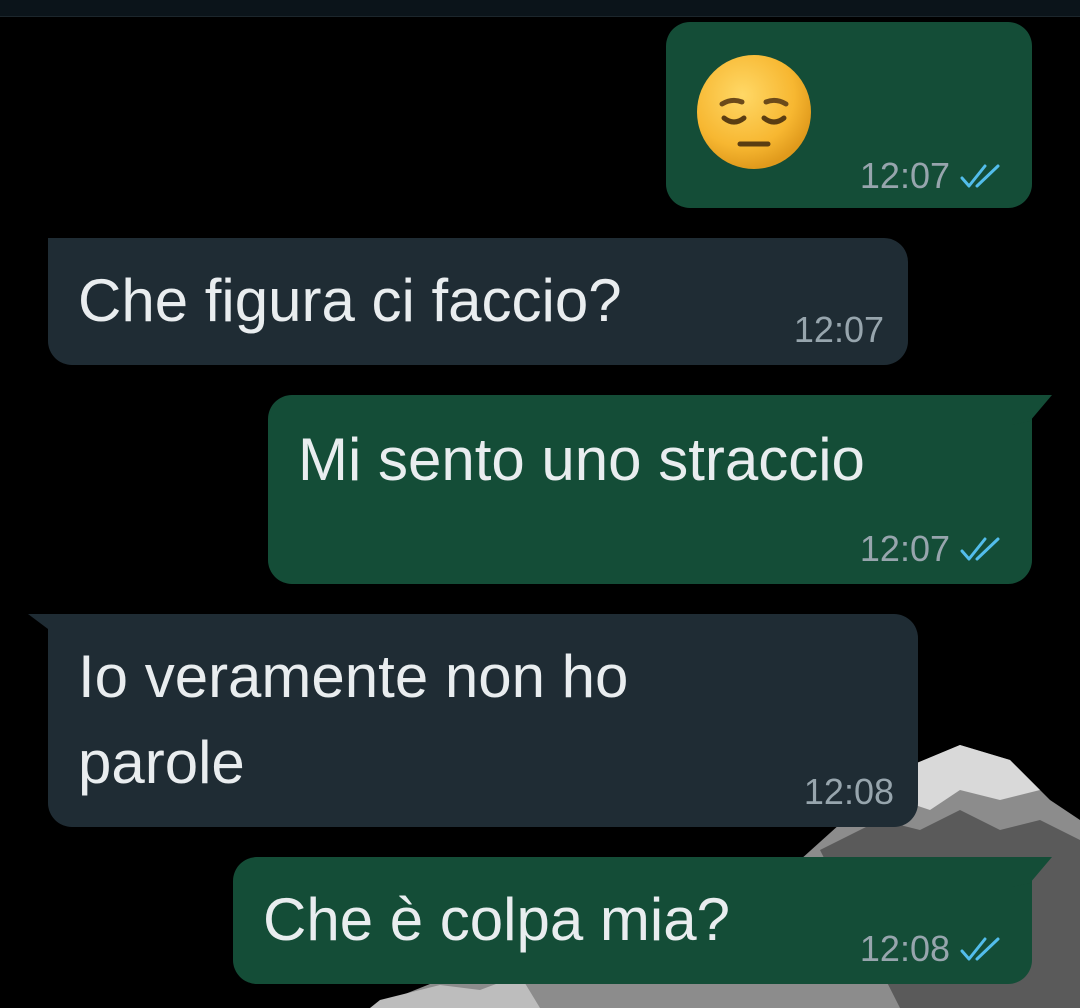 The height and width of the screenshot is (1008, 1080). Describe the element at coordinates (754, 112) in the screenshot. I see `pensive-face-emoji-icon` at that location.